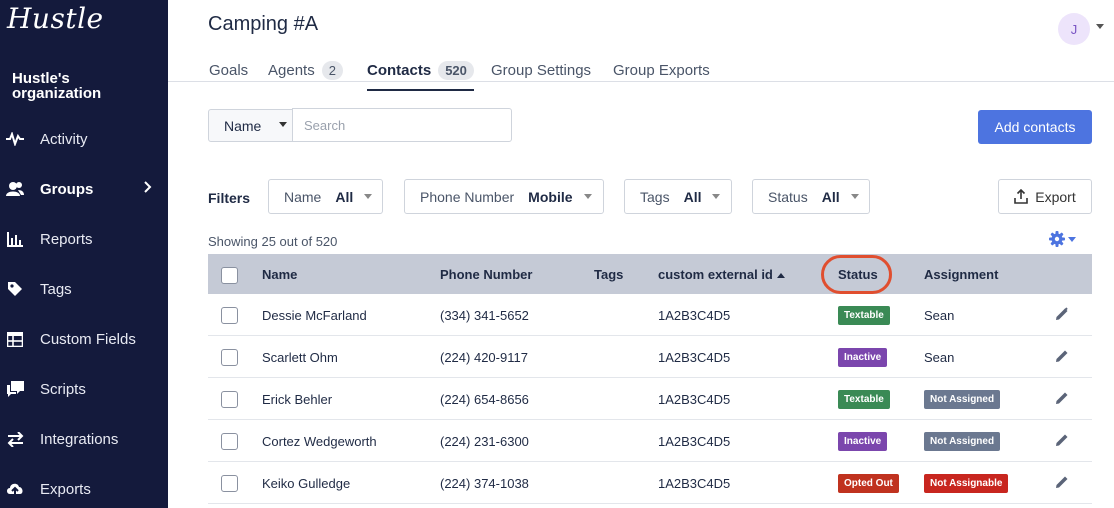 Image resolution: width=1114 pixels, height=508 pixels. What do you see at coordinates (678, 196) in the screenshot?
I see `filter-tags: Tags All` at bounding box center [678, 196].